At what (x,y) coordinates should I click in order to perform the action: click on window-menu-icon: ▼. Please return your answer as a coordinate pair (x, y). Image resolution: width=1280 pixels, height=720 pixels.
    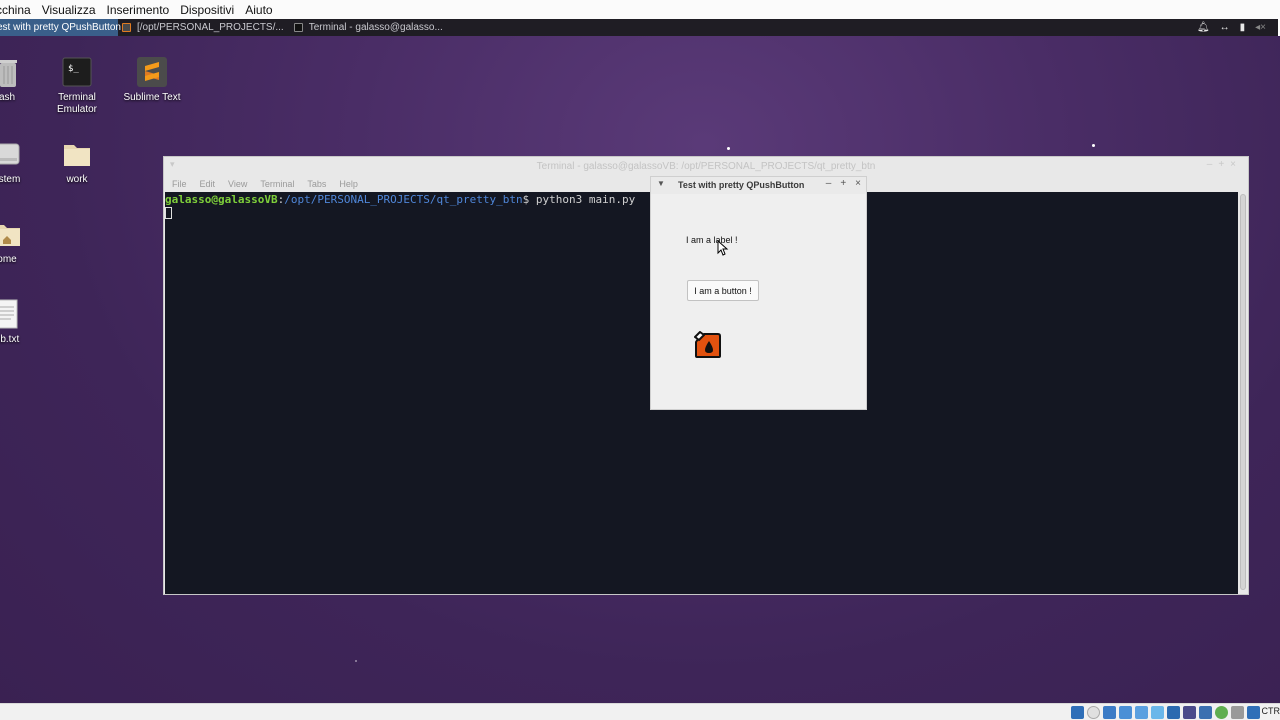
    Looking at the image, I should click on (661, 183).